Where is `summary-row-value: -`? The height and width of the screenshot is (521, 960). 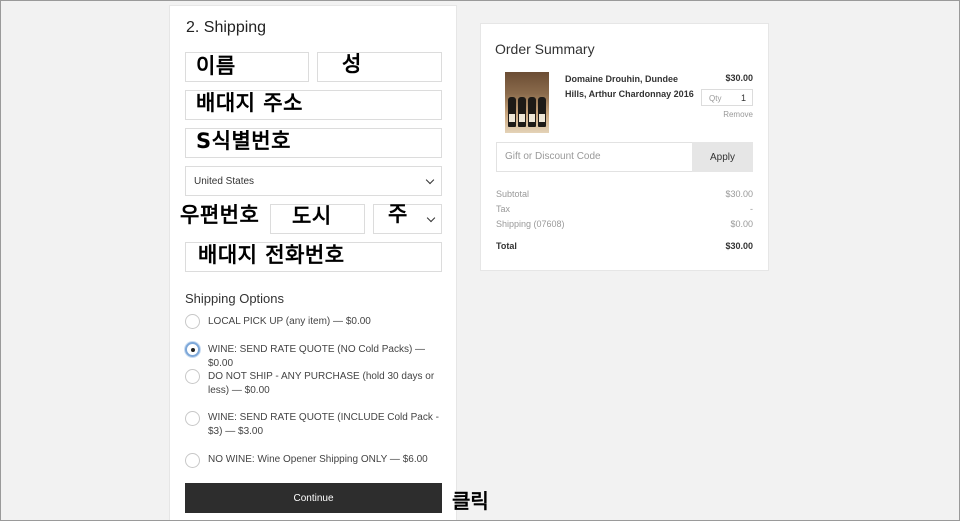
summary-row-value: - is located at coordinates (751, 209).